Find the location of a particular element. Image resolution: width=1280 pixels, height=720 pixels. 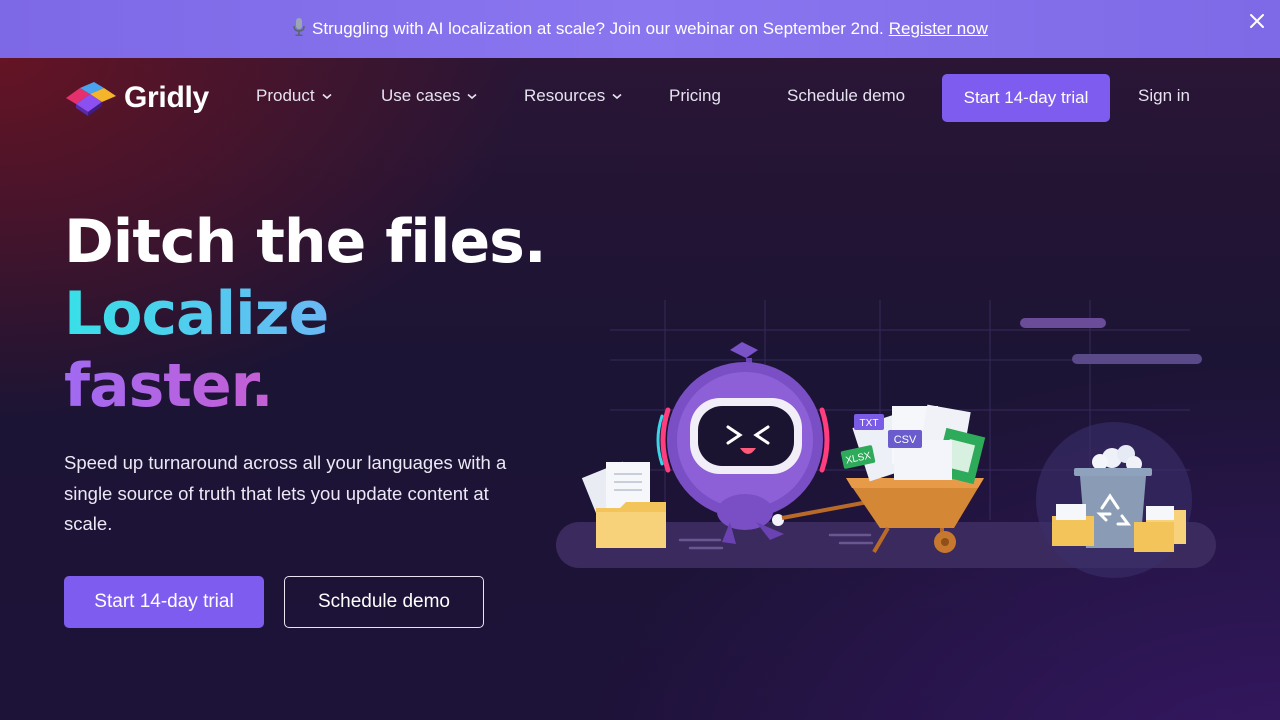

schedule-demo-button: Schedule demo is located at coordinates (384, 602).